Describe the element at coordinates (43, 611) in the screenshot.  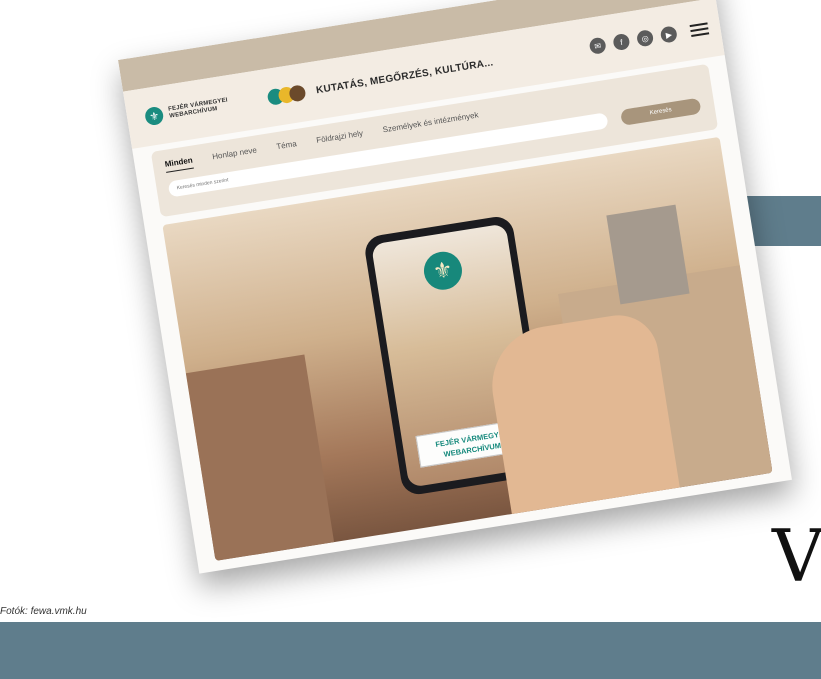
I see `photo-credit: Fotók: fewa.vmk.hu` at that location.